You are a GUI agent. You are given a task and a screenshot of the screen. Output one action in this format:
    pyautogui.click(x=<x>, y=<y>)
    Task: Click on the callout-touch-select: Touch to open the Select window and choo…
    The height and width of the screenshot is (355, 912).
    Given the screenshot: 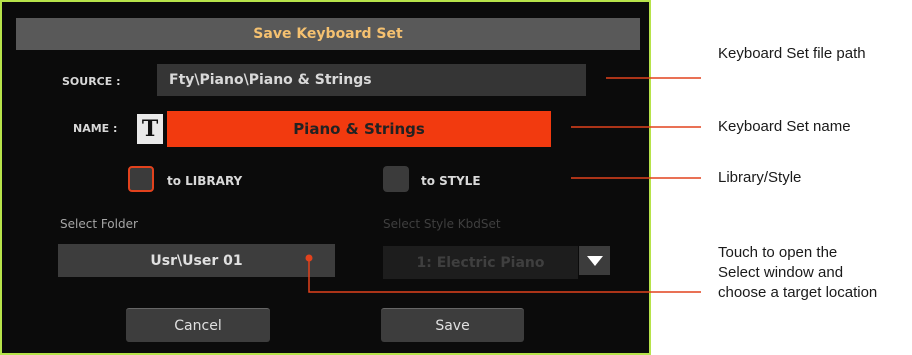 What is the action you would take?
    pyautogui.click(x=798, y=272)
    